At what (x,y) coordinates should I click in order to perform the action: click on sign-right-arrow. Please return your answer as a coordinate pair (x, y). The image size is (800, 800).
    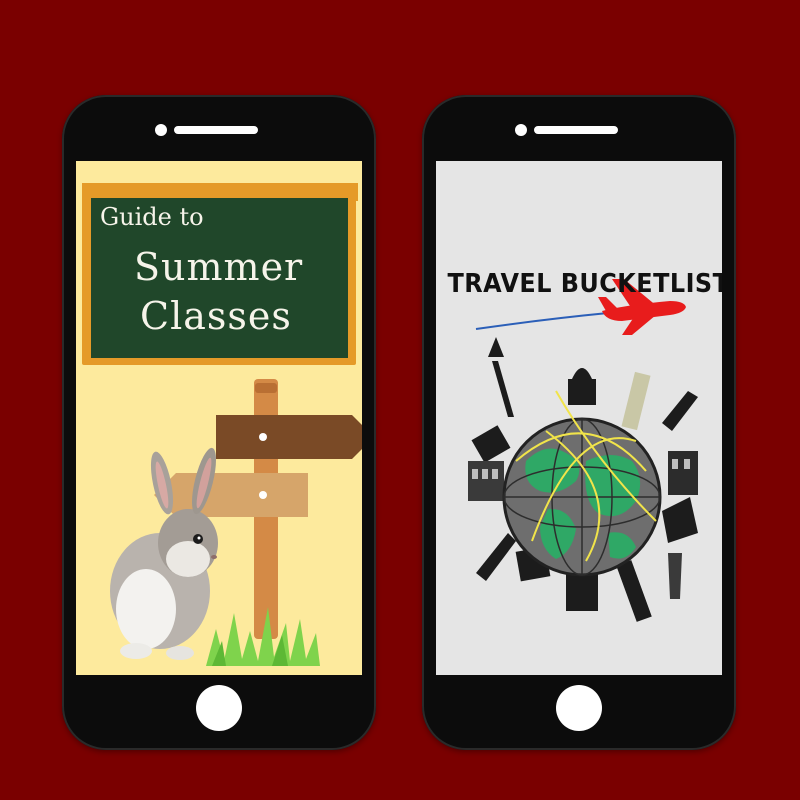
    Looking at the image, I should click on (289, 437).